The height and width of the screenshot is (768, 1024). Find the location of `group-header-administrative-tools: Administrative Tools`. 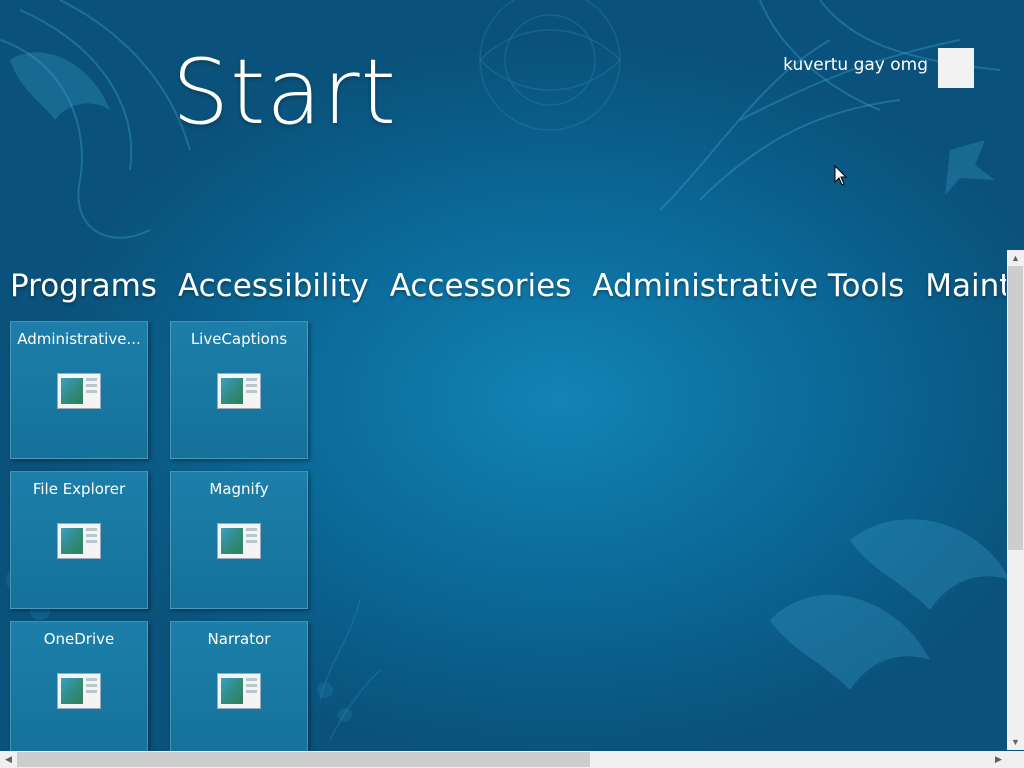

group-header-administrative-tools: Administrative Tools is located at coordinates (748, 286).